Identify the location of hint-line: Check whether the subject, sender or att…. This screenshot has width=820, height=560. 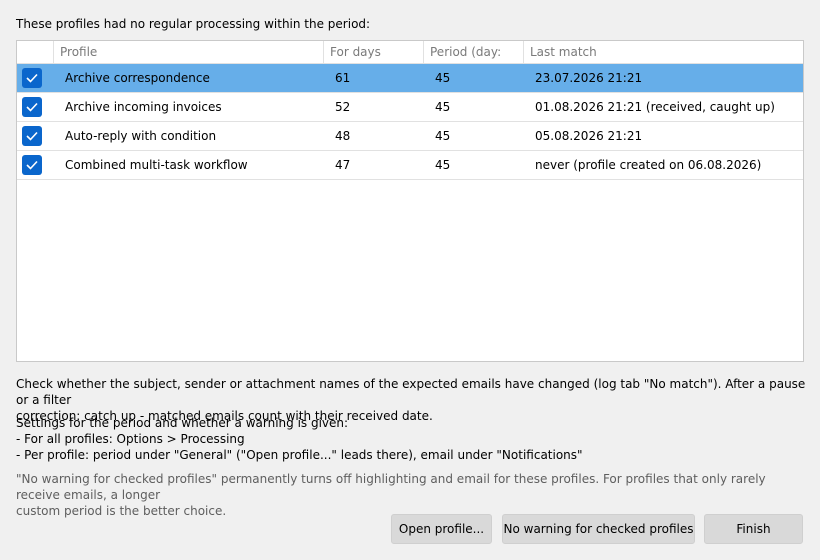
(411, 392).